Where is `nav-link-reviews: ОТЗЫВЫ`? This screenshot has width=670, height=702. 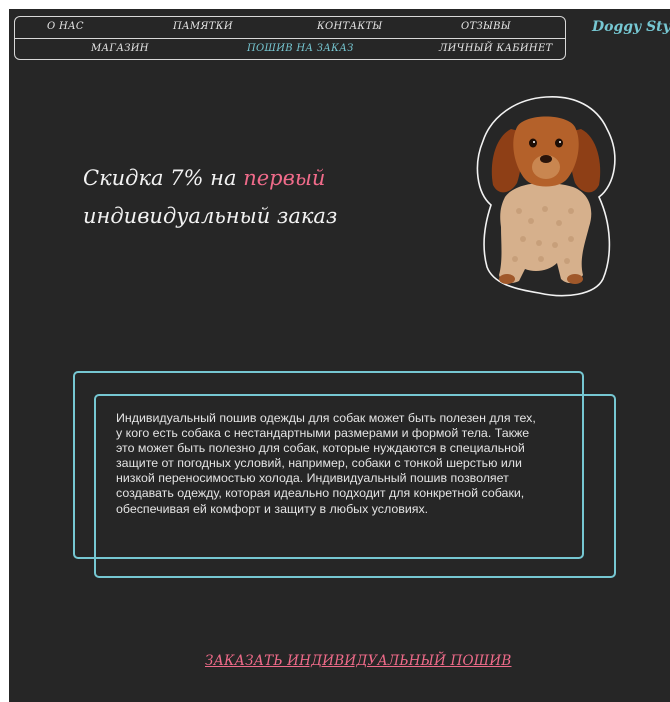
nav-link-reviews: ОТЗЫВЫ is located at coordinates (486, 26).